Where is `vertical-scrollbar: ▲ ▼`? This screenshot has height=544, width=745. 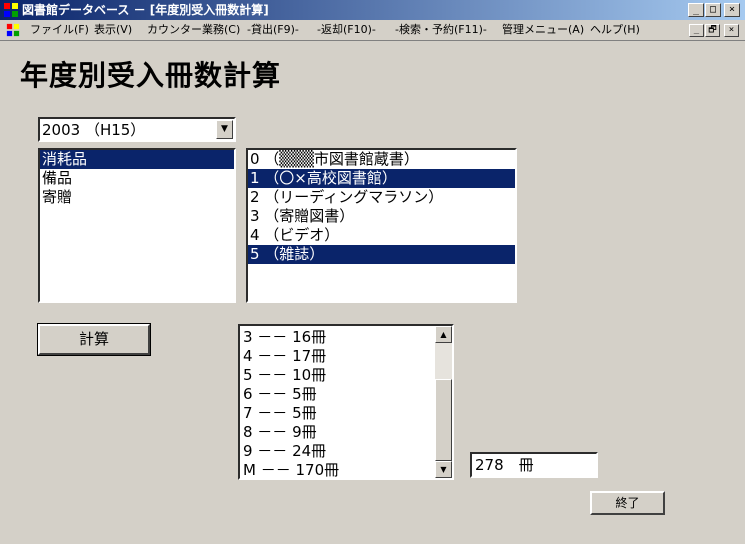
vertical-scrollbar: ▲ ▼ is located at coordinates (443, 402).